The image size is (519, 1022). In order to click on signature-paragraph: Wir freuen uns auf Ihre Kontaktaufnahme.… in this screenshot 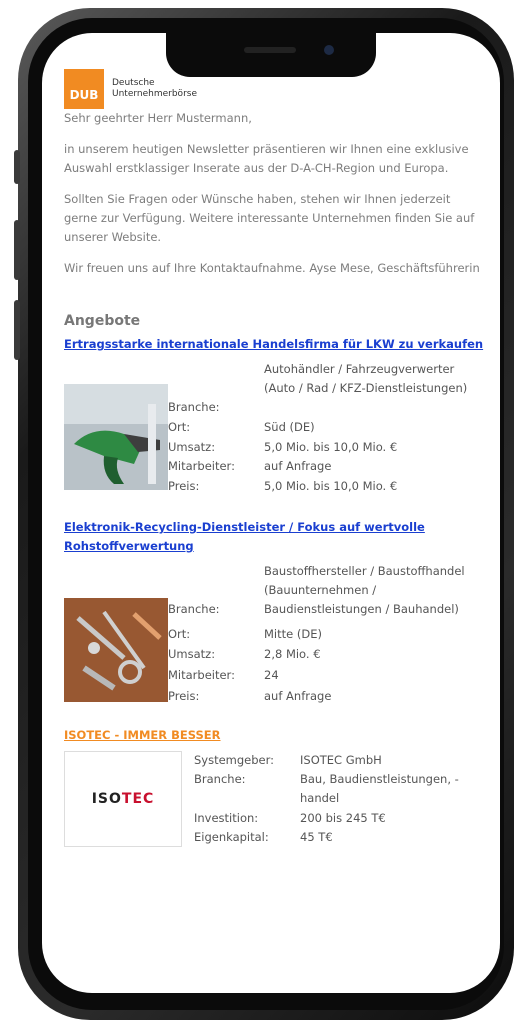, I will do `click(272, 268)`.